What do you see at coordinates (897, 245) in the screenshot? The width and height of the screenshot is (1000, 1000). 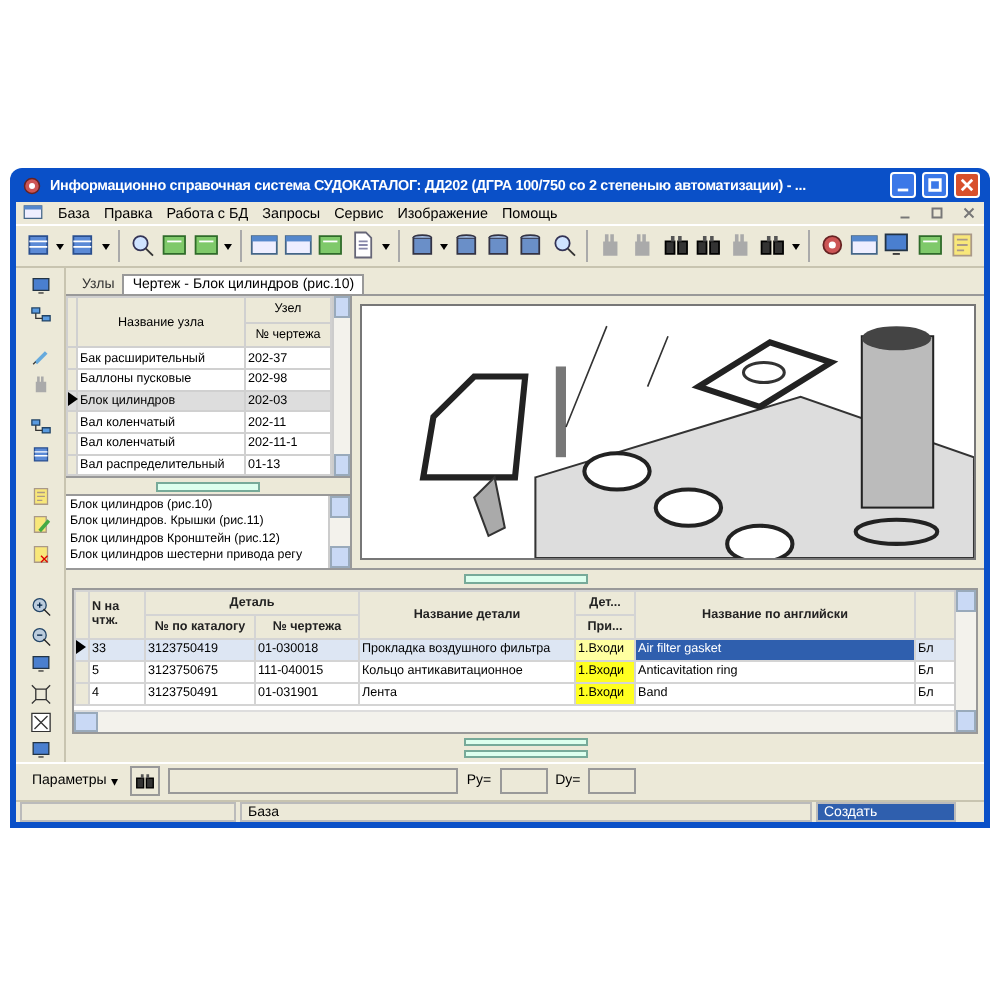 I see `monitor-icon` at bounding box center [897, 245].